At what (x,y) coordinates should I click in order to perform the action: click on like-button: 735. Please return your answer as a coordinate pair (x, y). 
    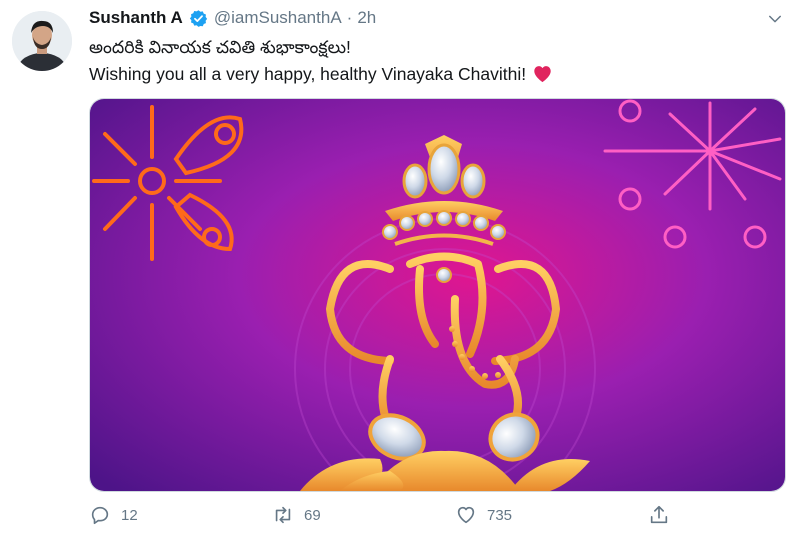
    Looking at the image, I should click on (483, 515).